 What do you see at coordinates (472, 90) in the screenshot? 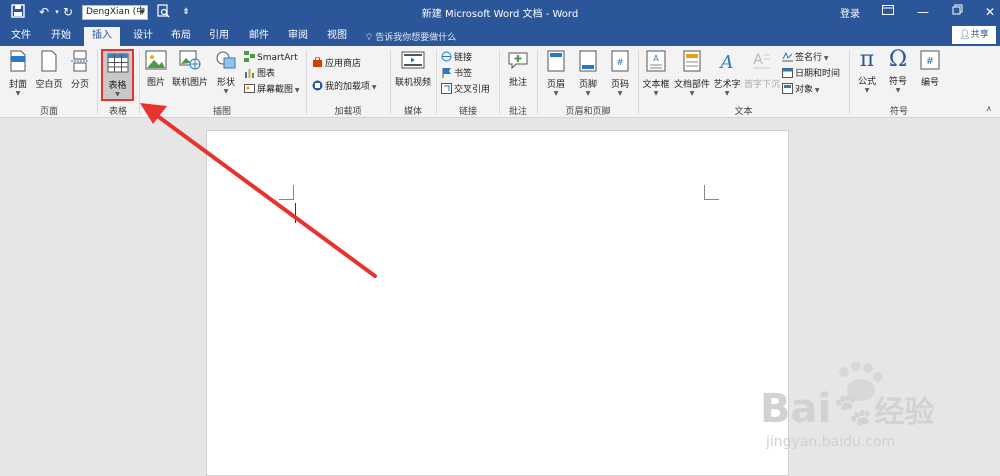
I see `cross-reference-label: 交叉引用` at bounding box center [472, 90].